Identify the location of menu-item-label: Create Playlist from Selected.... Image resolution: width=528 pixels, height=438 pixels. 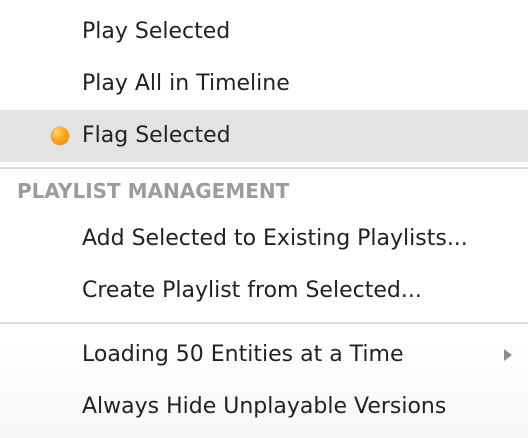
(252, 290).